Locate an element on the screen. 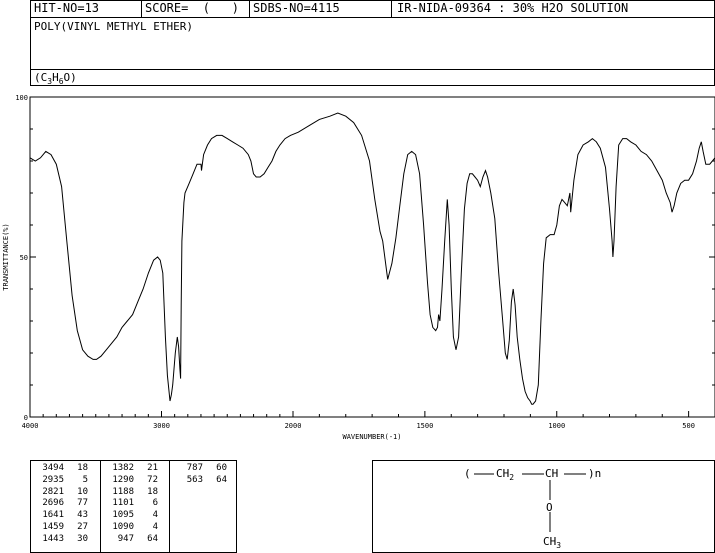 The height and width of the screenshot is (553, 715). peak-row: 563 64 is located at coordinates (200, 481).